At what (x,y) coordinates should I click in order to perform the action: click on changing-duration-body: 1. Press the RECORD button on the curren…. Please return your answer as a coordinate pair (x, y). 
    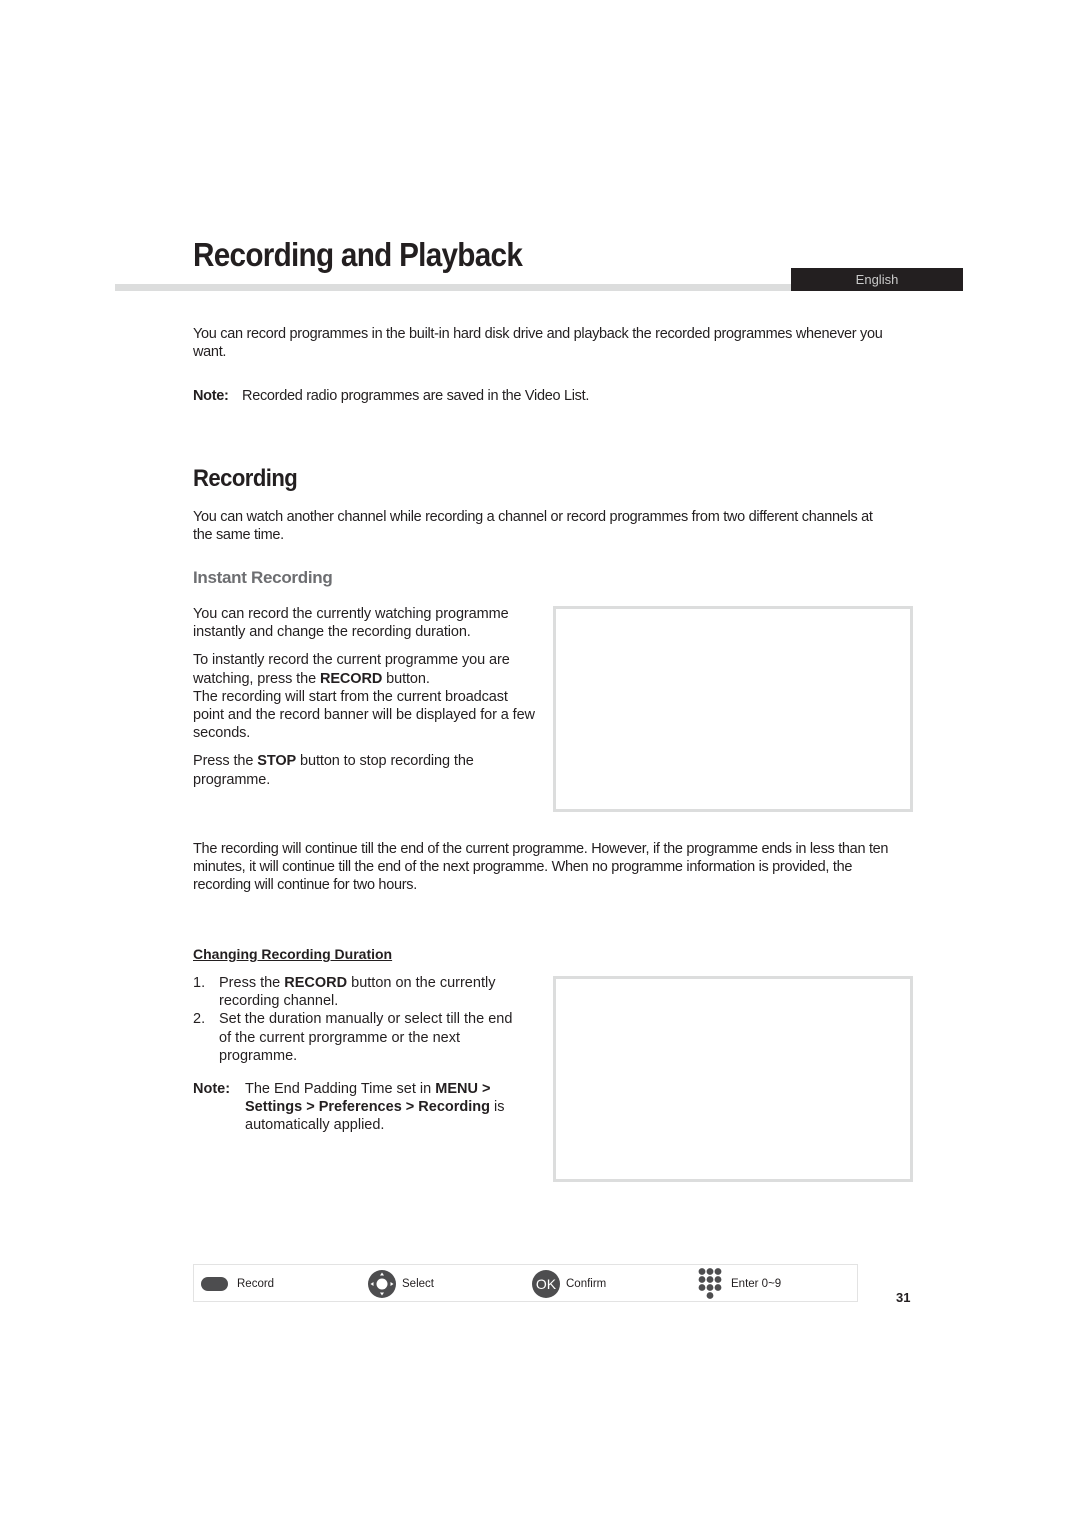
    Looking at the image, I should click on (358, 1054).